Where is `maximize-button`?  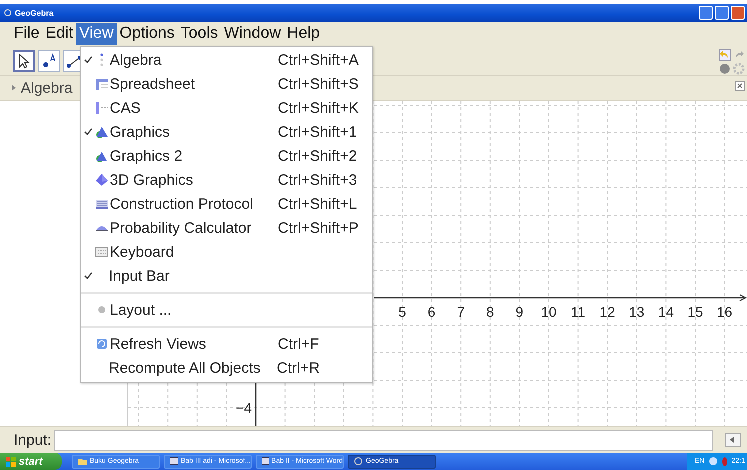 maximize-button is located at coordinates (722, 13).